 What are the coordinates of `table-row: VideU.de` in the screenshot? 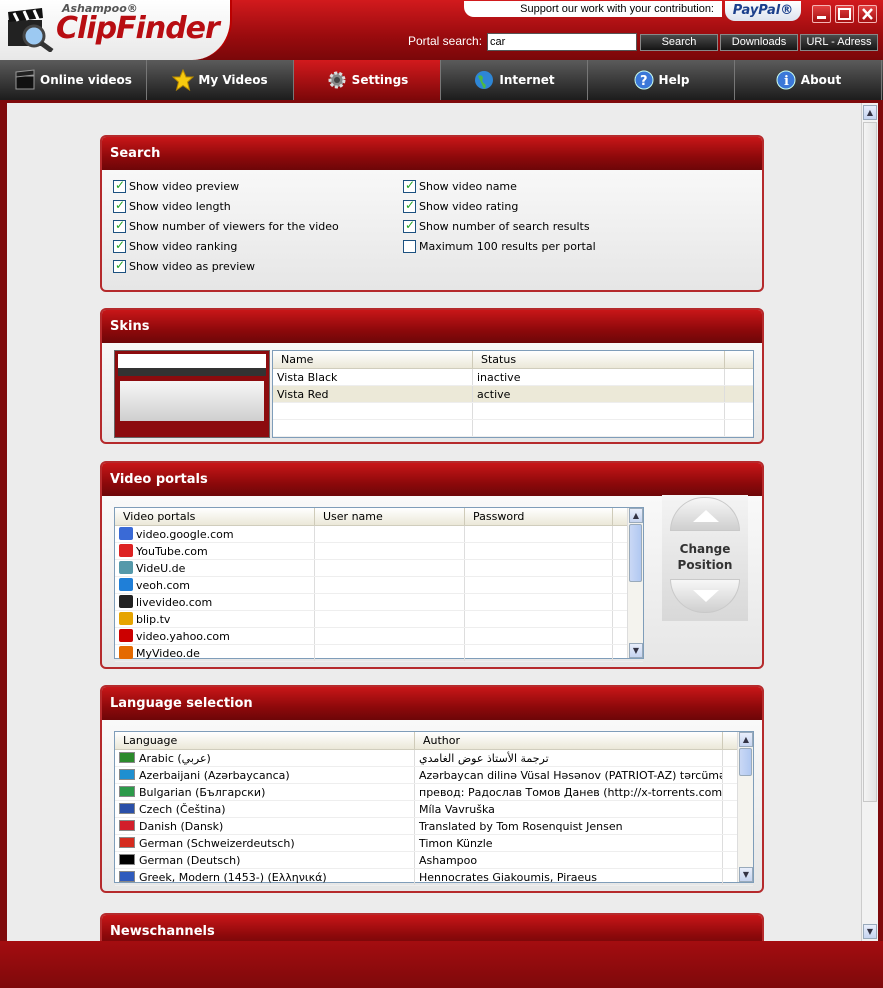 It's located at (379, 568).